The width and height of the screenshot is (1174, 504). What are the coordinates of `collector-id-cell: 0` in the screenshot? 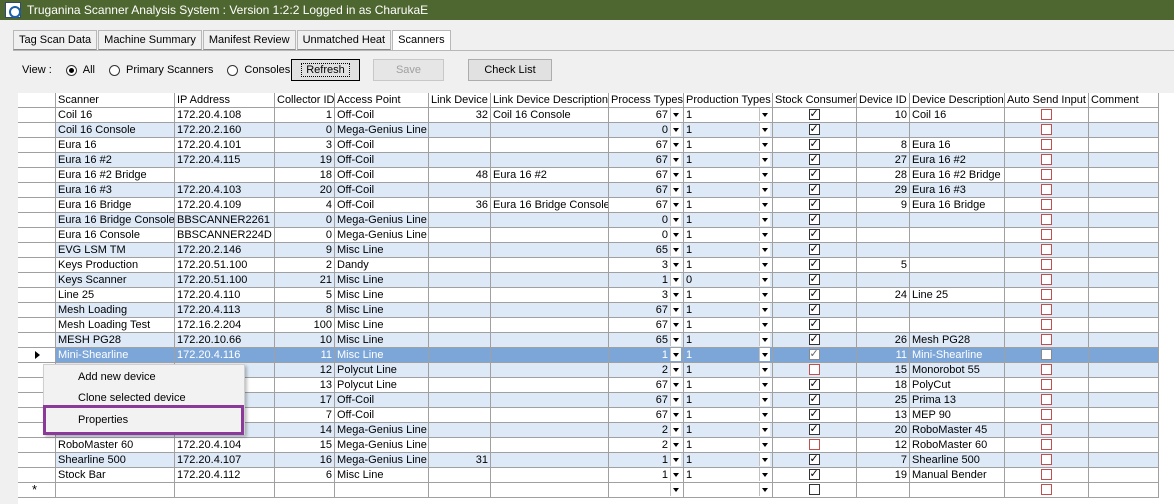 It's located at (305, 220).